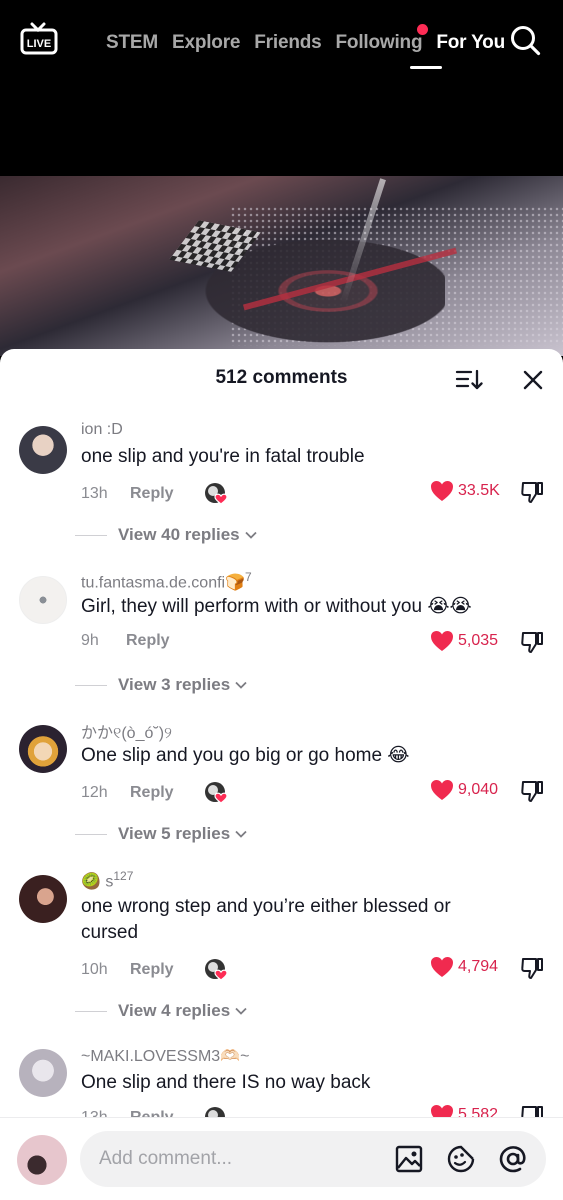  I want to click on notification-dot, so click(423, 29).